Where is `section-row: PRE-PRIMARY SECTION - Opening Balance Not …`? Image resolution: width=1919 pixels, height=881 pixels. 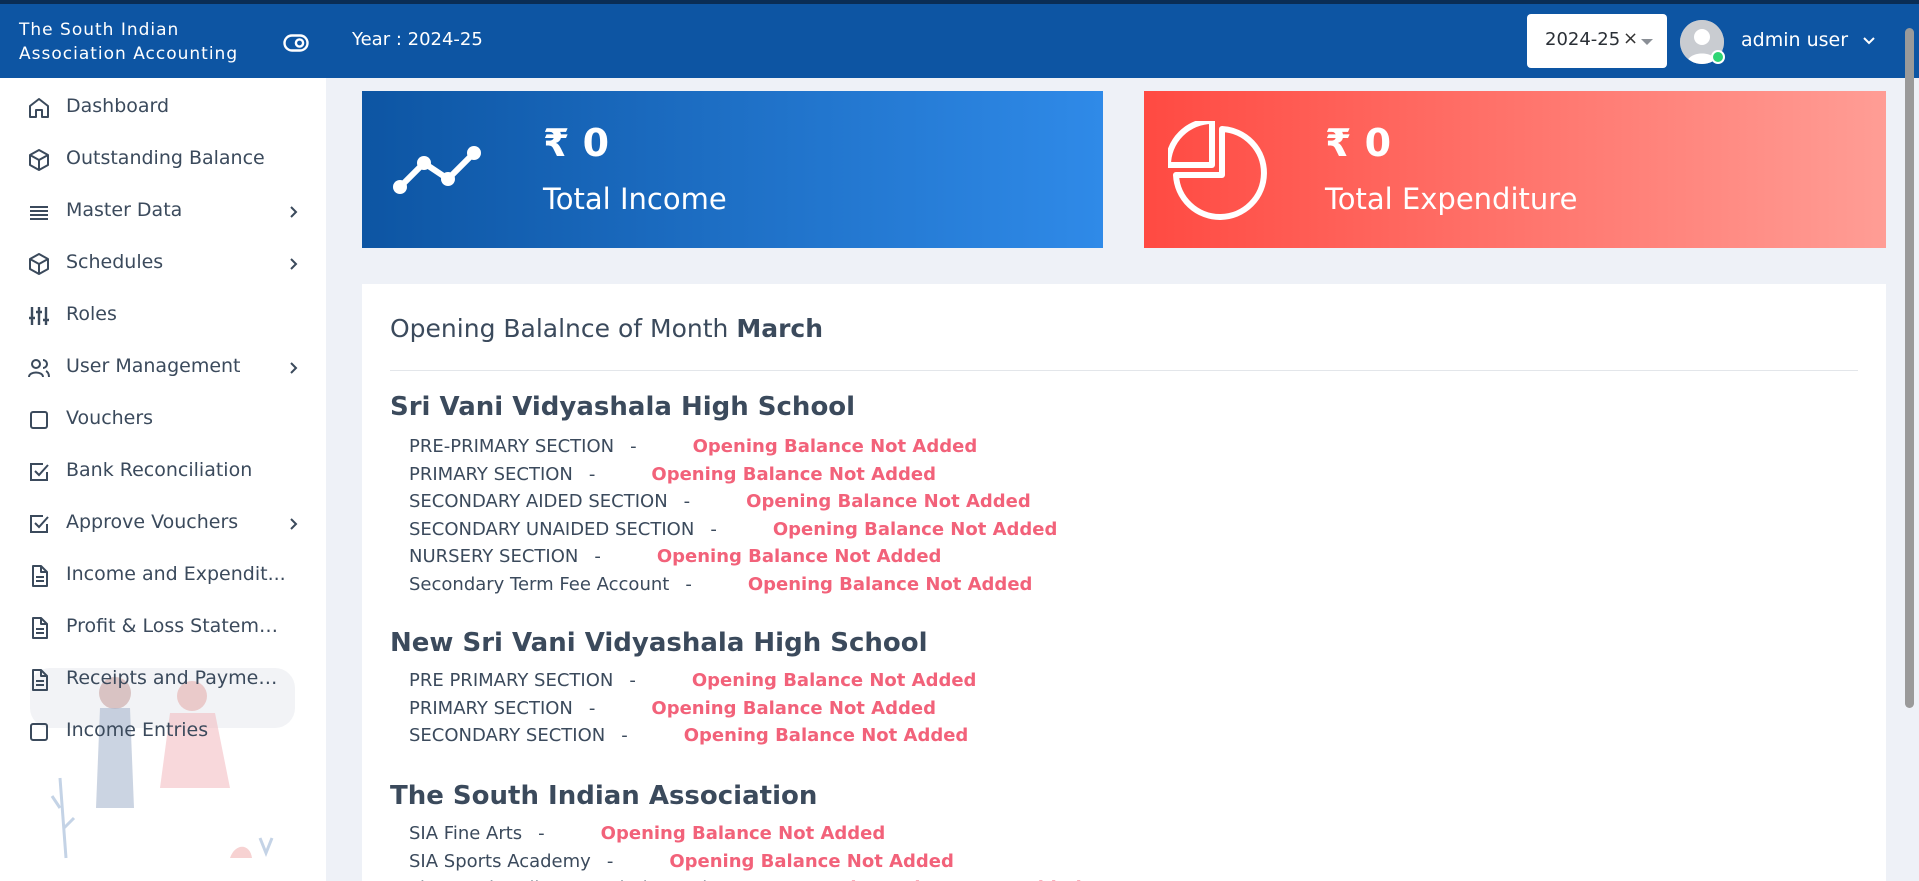 section-row: PRE-PRIMARY SECTION - Opening Balance Not … is located at coordinates (693, 446).